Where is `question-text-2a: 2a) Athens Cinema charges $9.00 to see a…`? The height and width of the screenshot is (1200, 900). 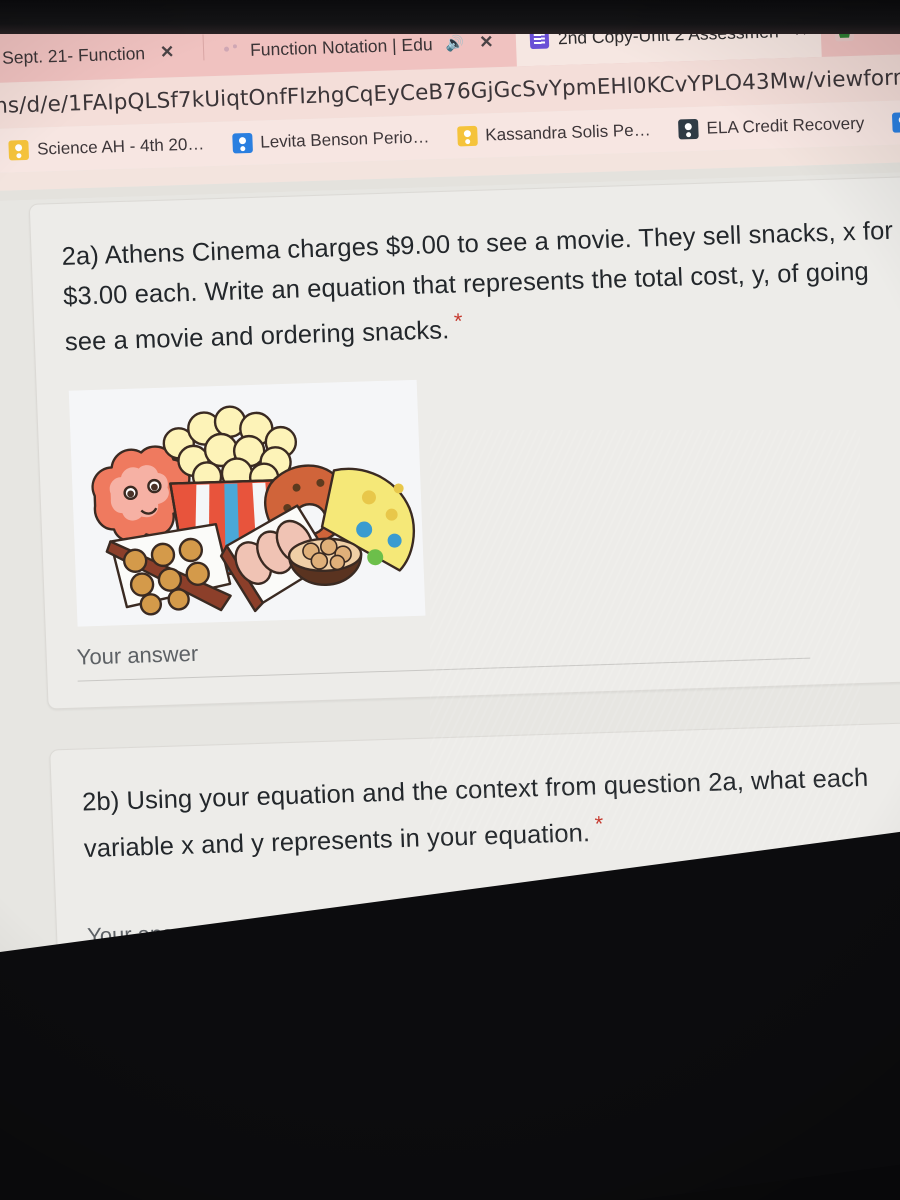 question-text-2a: 2a) Athens Cinema charges $9.00 to see a… is located at coordinates (480, 287).